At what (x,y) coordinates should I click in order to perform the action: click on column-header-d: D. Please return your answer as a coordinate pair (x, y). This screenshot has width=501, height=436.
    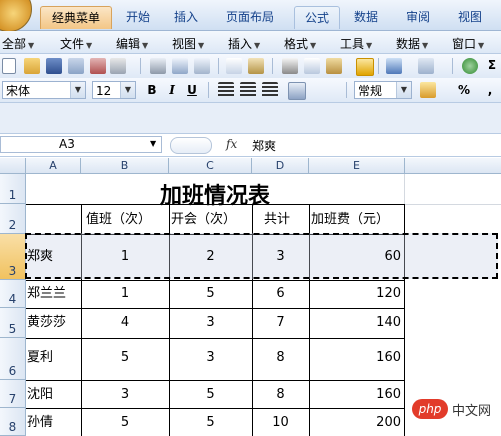
    Looking at the image, I should click on (280, 166).